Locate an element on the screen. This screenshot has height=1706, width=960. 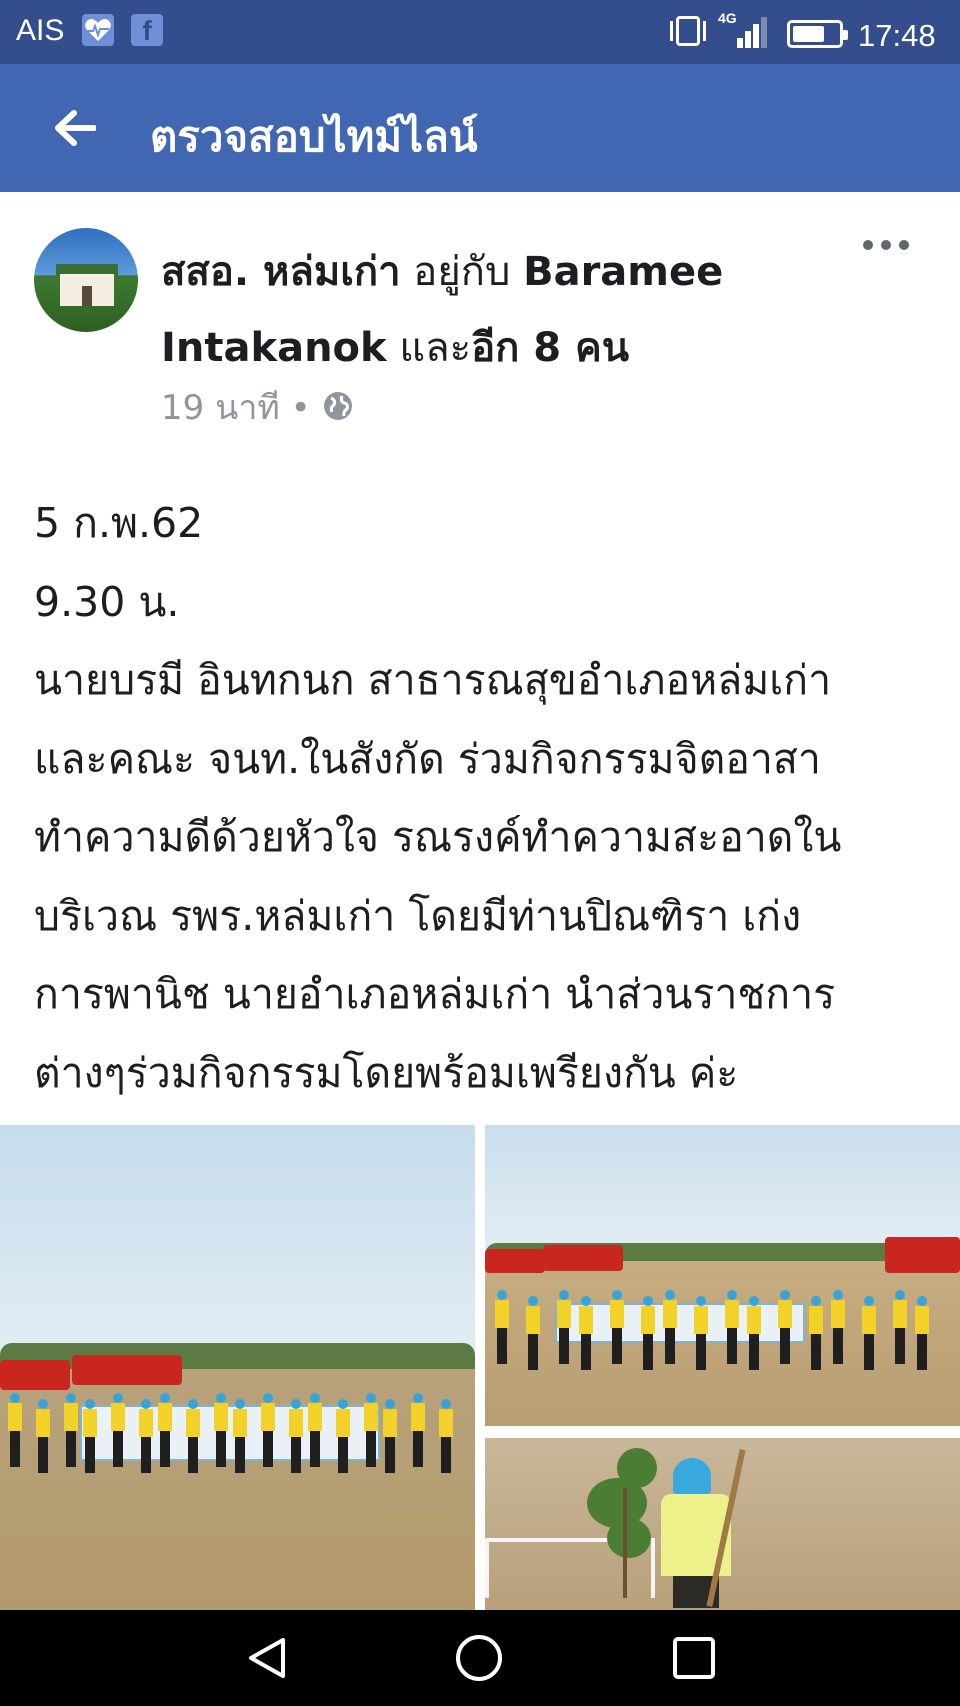
others-link: อีก 8 คน is located at coordinates (550, 348).